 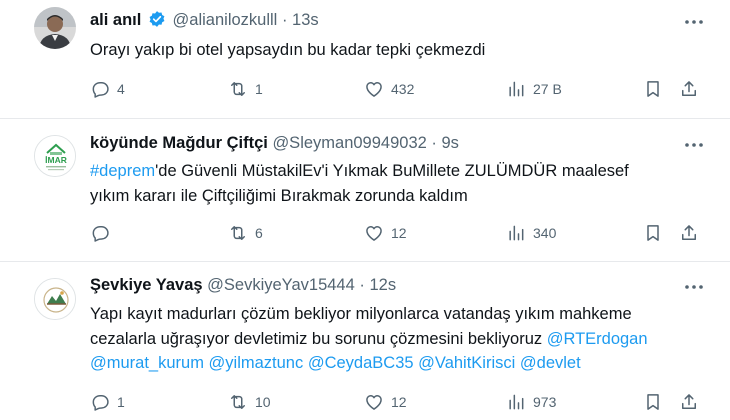 I want to click on mention-link: @yilmaztunc, so click(x=256, y=363).